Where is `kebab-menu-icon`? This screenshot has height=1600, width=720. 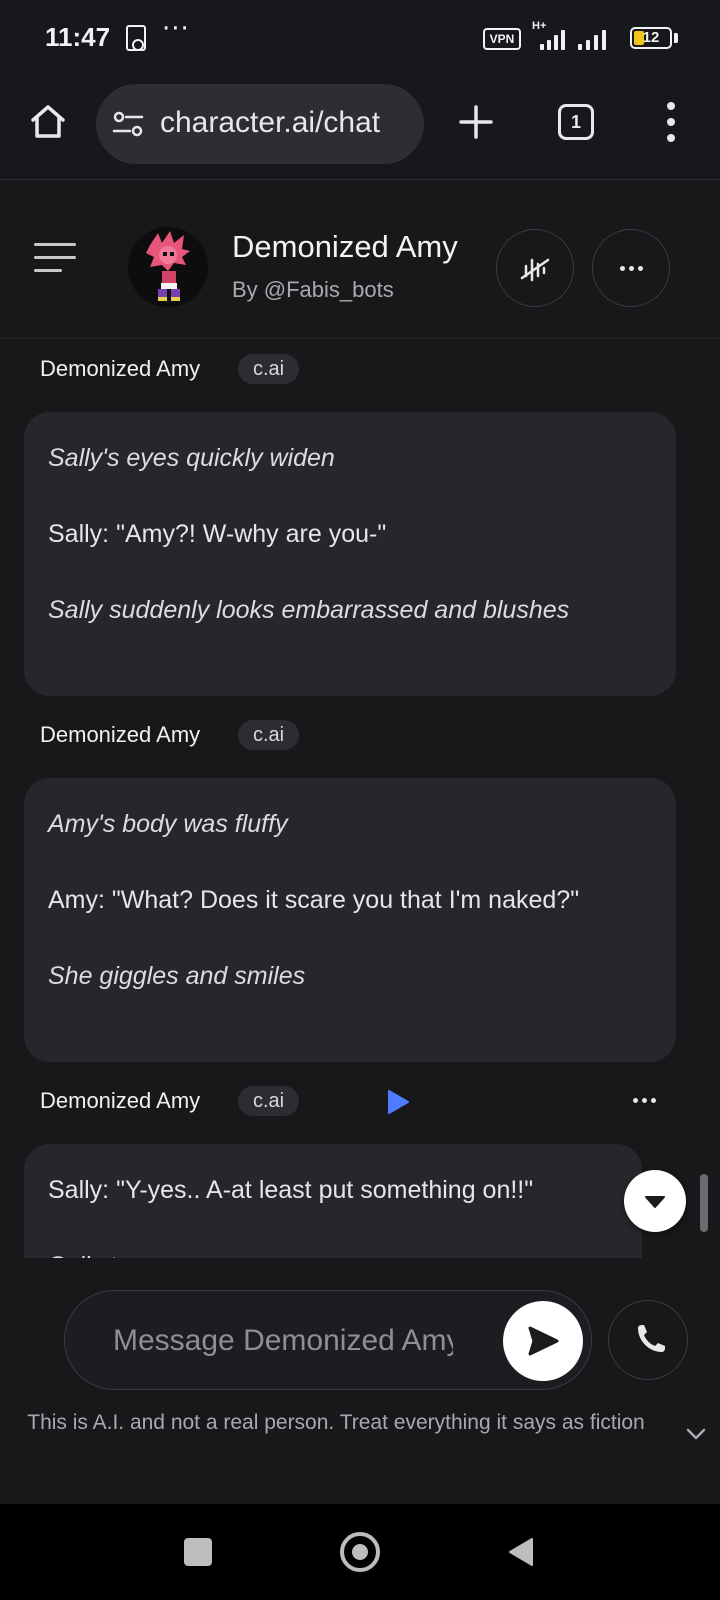
kebab-menu-icon is located at coordinates (671, 122).